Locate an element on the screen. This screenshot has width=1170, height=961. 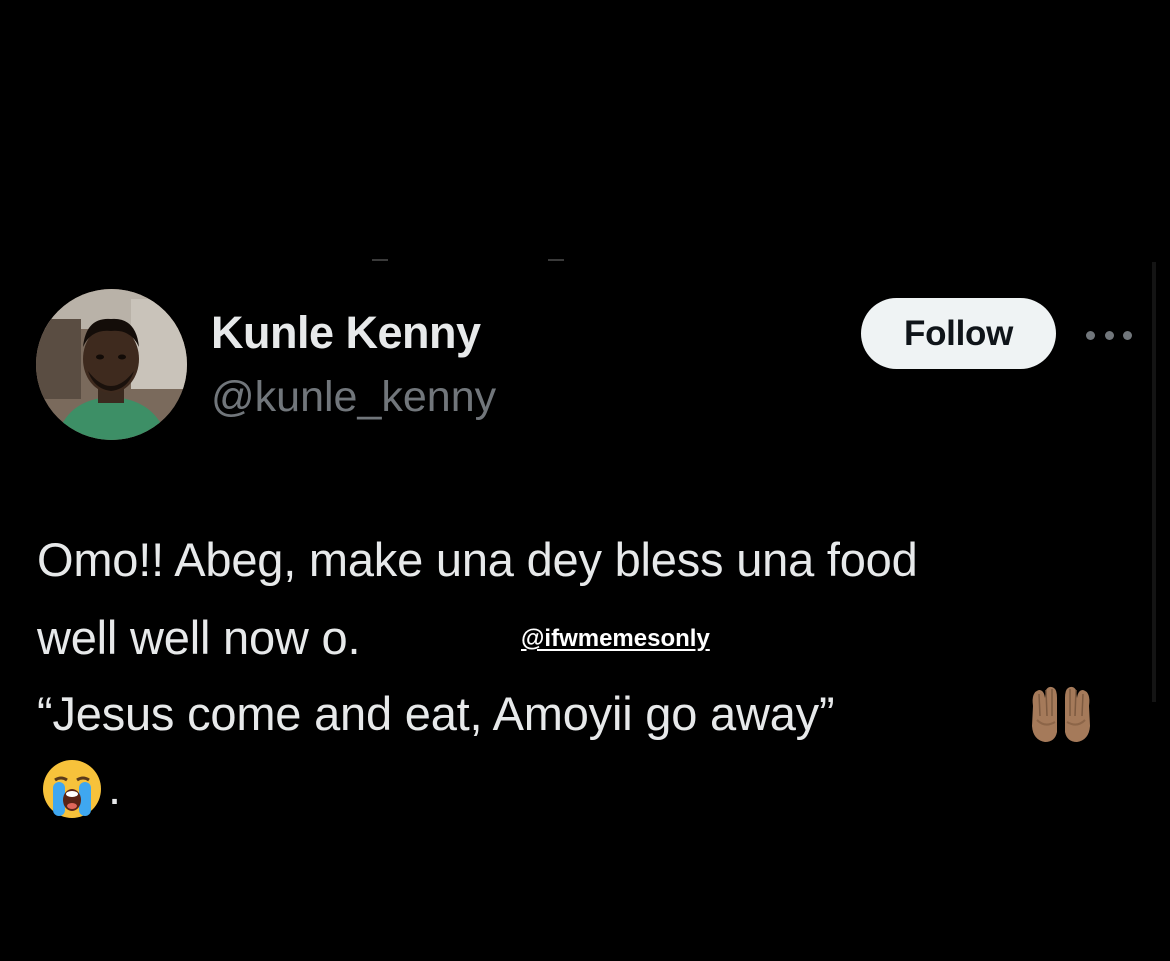
avatar is located at coordinates (111, 364).